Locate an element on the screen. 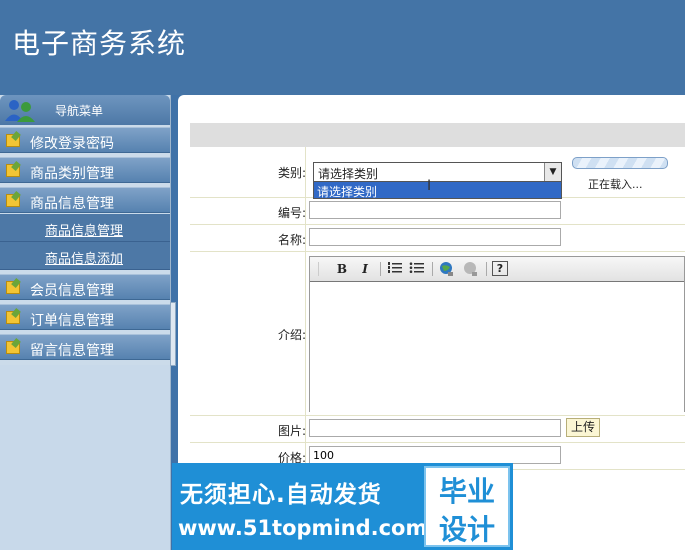 This screenshot has width=685, height=550. help-button: ? is located at coordinates (500, 268).